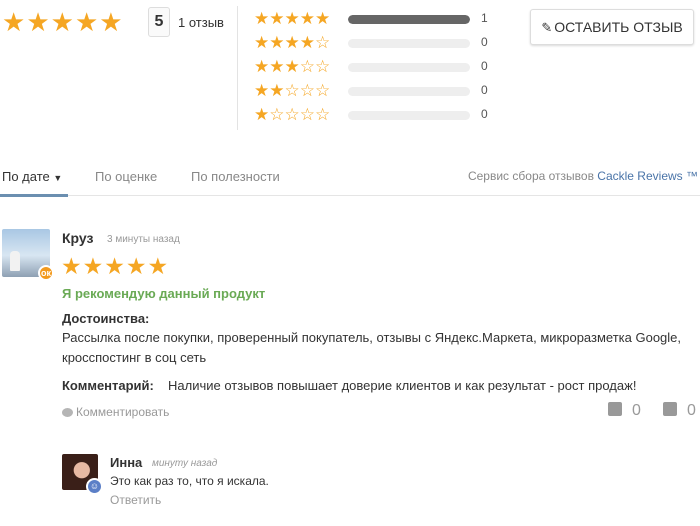  Describe the element at coordinates (34, 195) in the screenshot. I see `tab-active-indicator` at that location.